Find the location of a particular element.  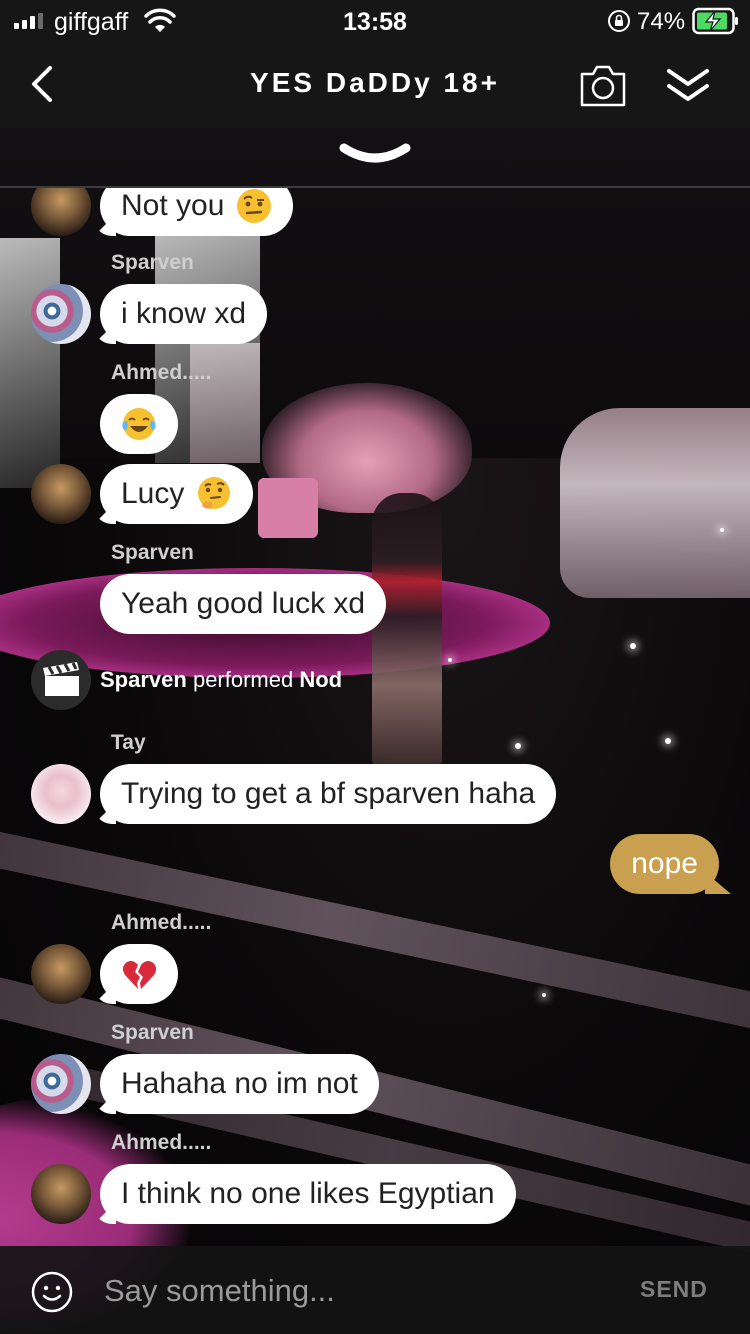

message-bubble: I think no one likes Egyptian is located at coordinates (308, 1194).